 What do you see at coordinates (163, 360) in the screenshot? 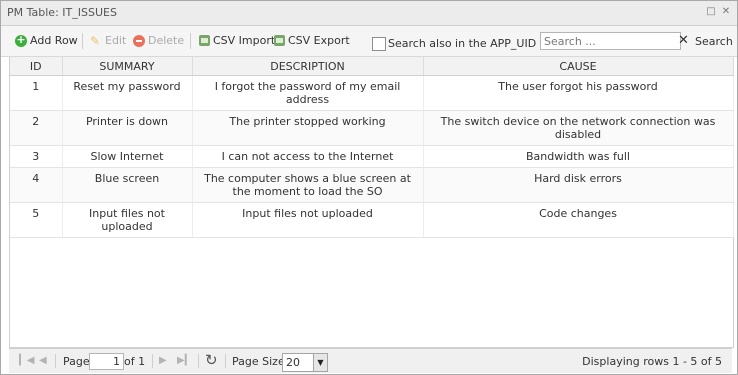
I see `next-page-icon: ▶` at bounding box center [163, 360].